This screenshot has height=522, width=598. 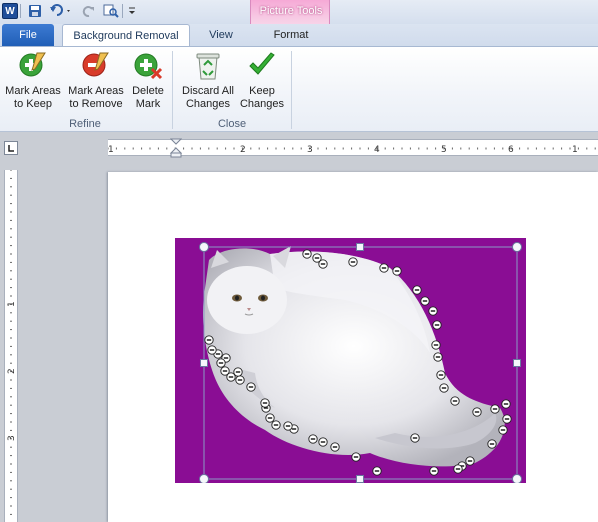 What do you see at coordinates (208, 66) in the screenshot?
I see `recycle-bin-icon` at bounding box center [208, 66].